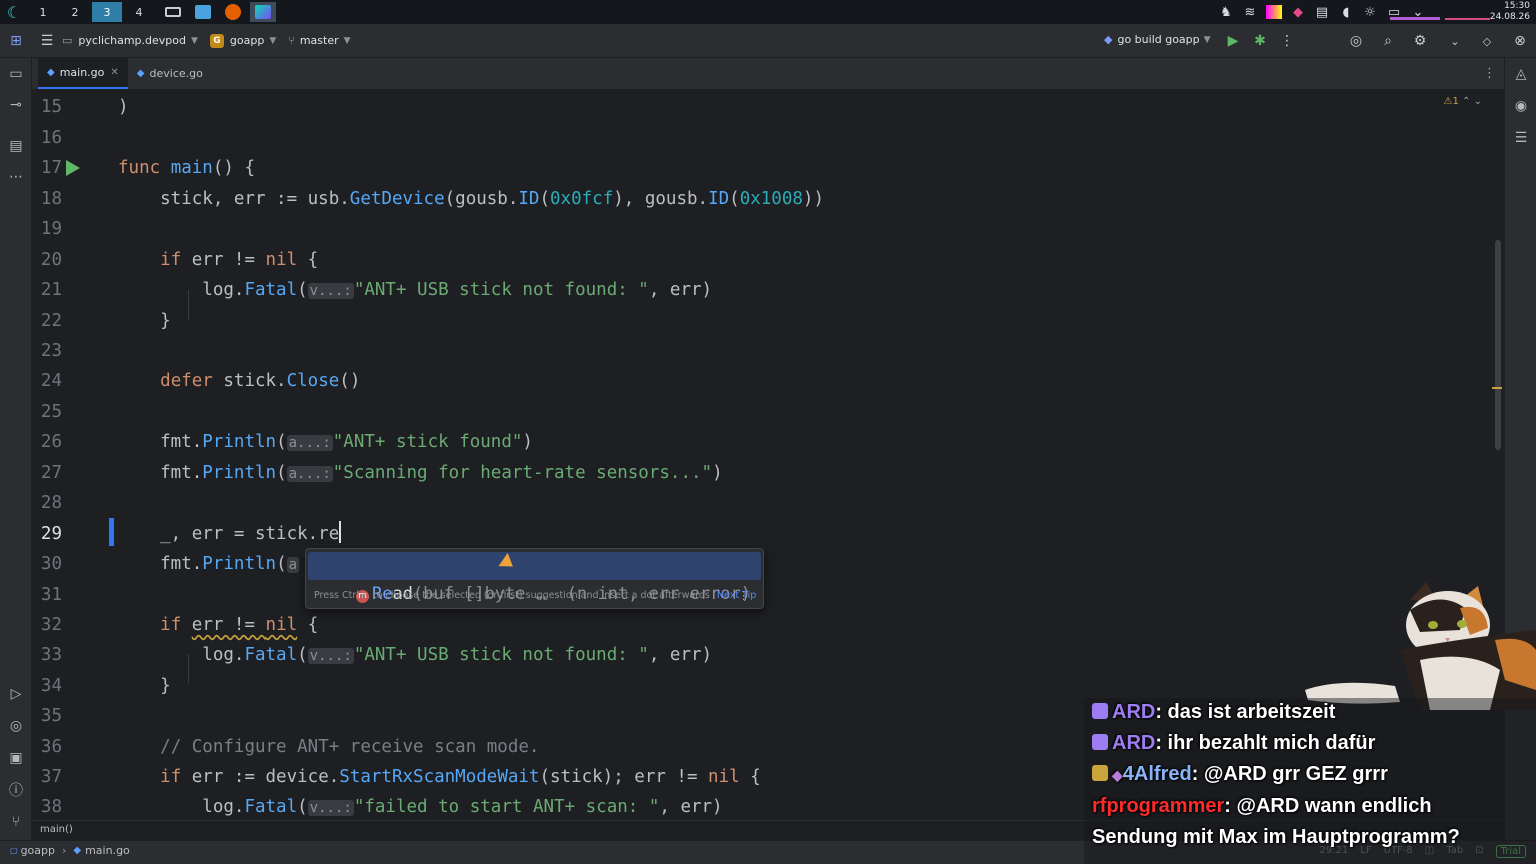 The width and height of the screenshot is (1536, 864). Describe the element at coordinates (768, 74) in the screenshot. I see `editor-tabs: ◆ main.go ✕ ◆ device.go ⋮` at that location.